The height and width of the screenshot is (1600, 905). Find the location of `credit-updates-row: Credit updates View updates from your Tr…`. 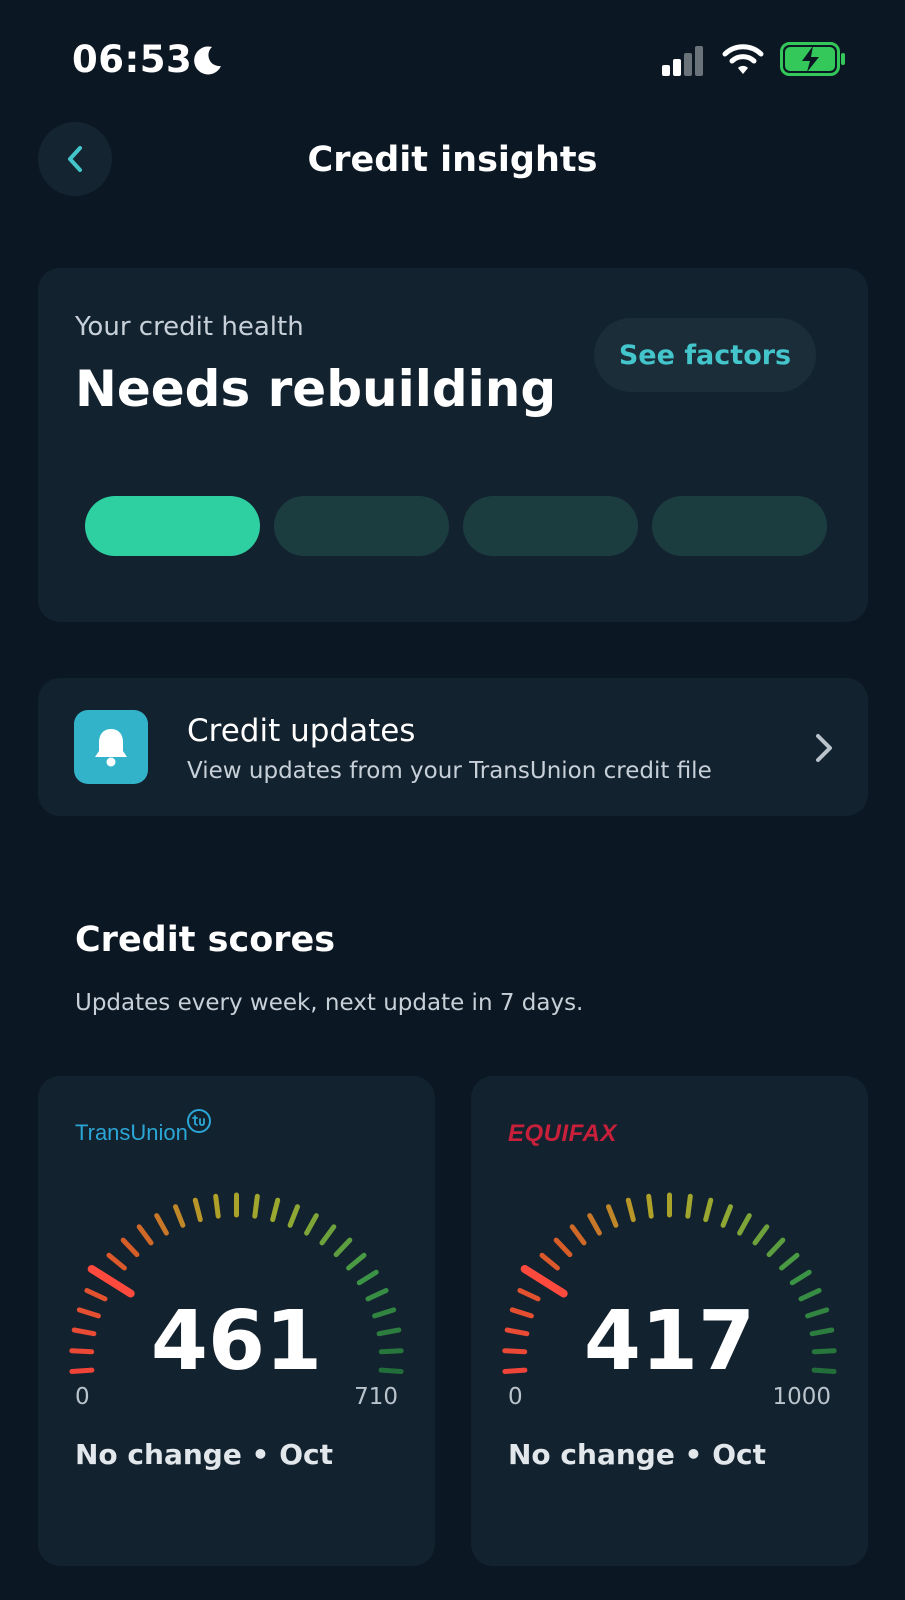

credit-updates-row: Credit updates View updates from your Tr… is located at coordinates (453, 747).